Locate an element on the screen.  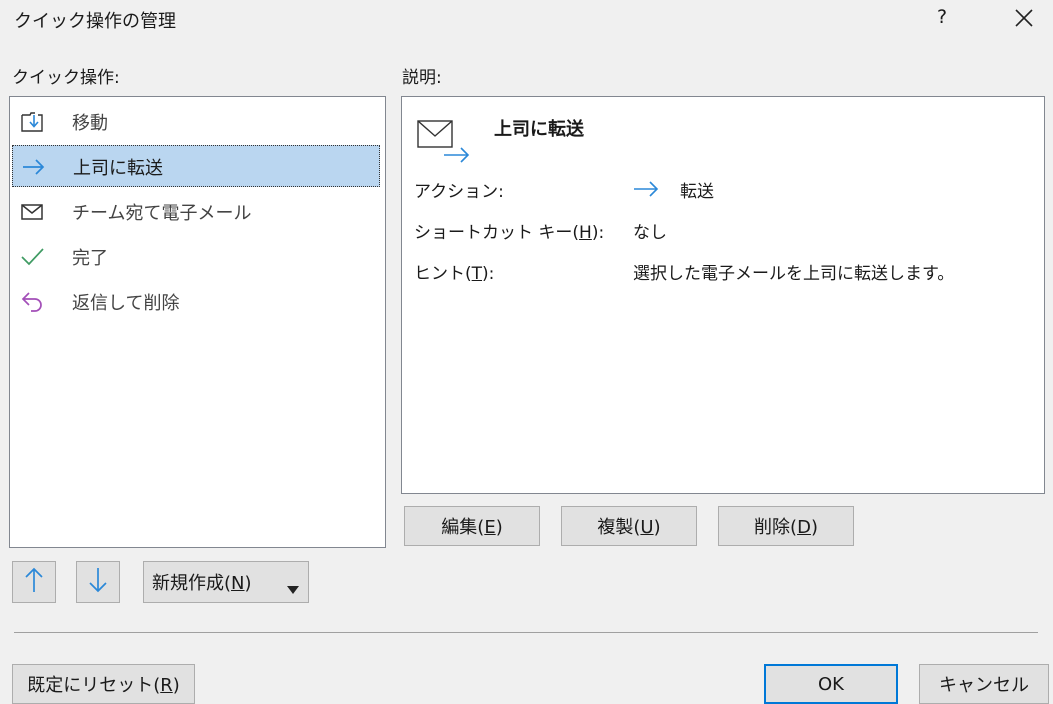
list-item-label: 完了 is located at coordinates (90, 258).